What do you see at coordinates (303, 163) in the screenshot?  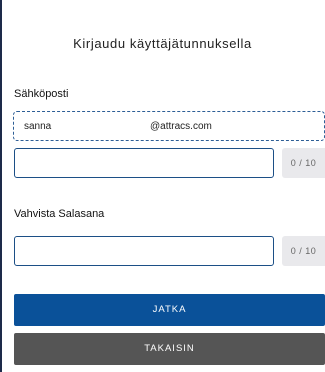 I see `password-char-counter: 0 / 10` at bounding box center [303, 163].